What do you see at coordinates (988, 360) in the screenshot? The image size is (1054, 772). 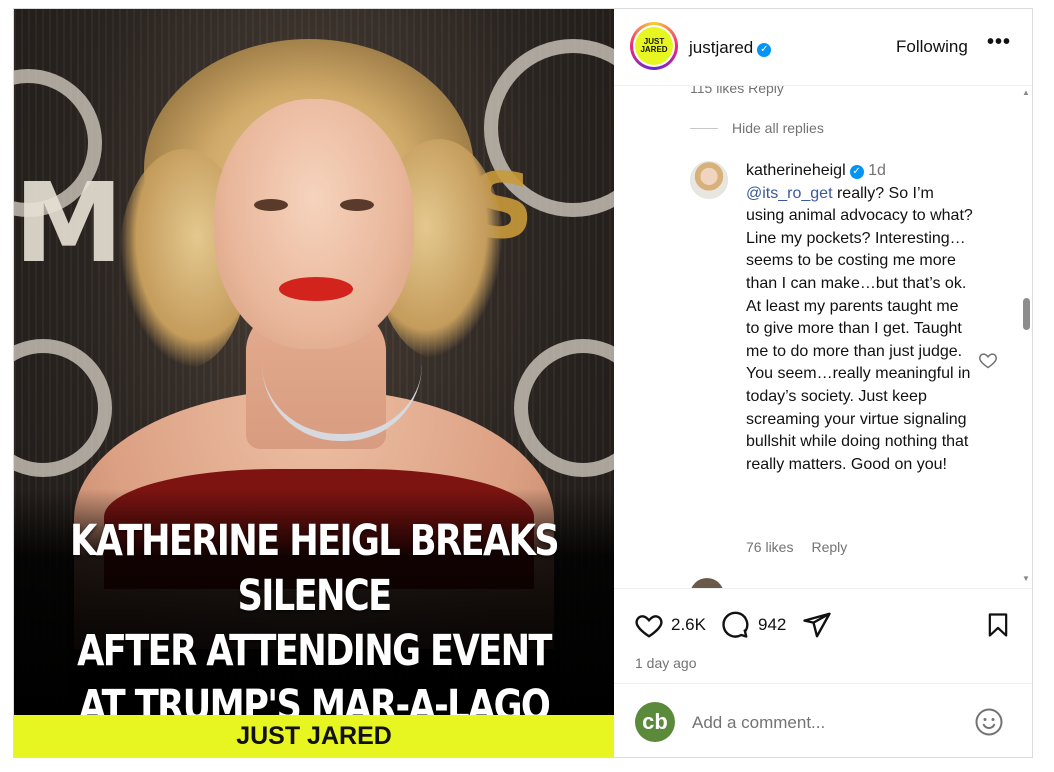 I see `like-comment-icon` at bounding box center [988, 360].